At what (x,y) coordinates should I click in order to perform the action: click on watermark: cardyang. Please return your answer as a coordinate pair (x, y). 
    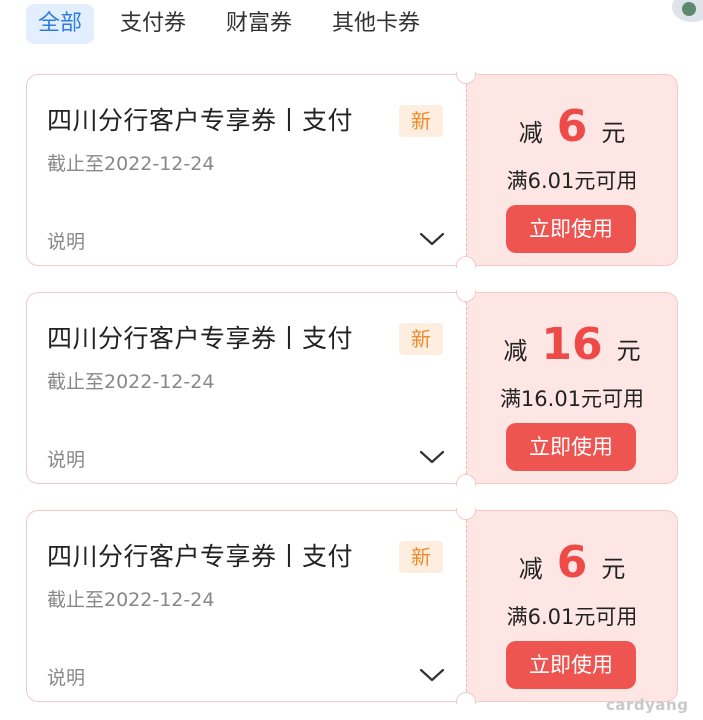
    Looking at the image, I should click on (647, 705).